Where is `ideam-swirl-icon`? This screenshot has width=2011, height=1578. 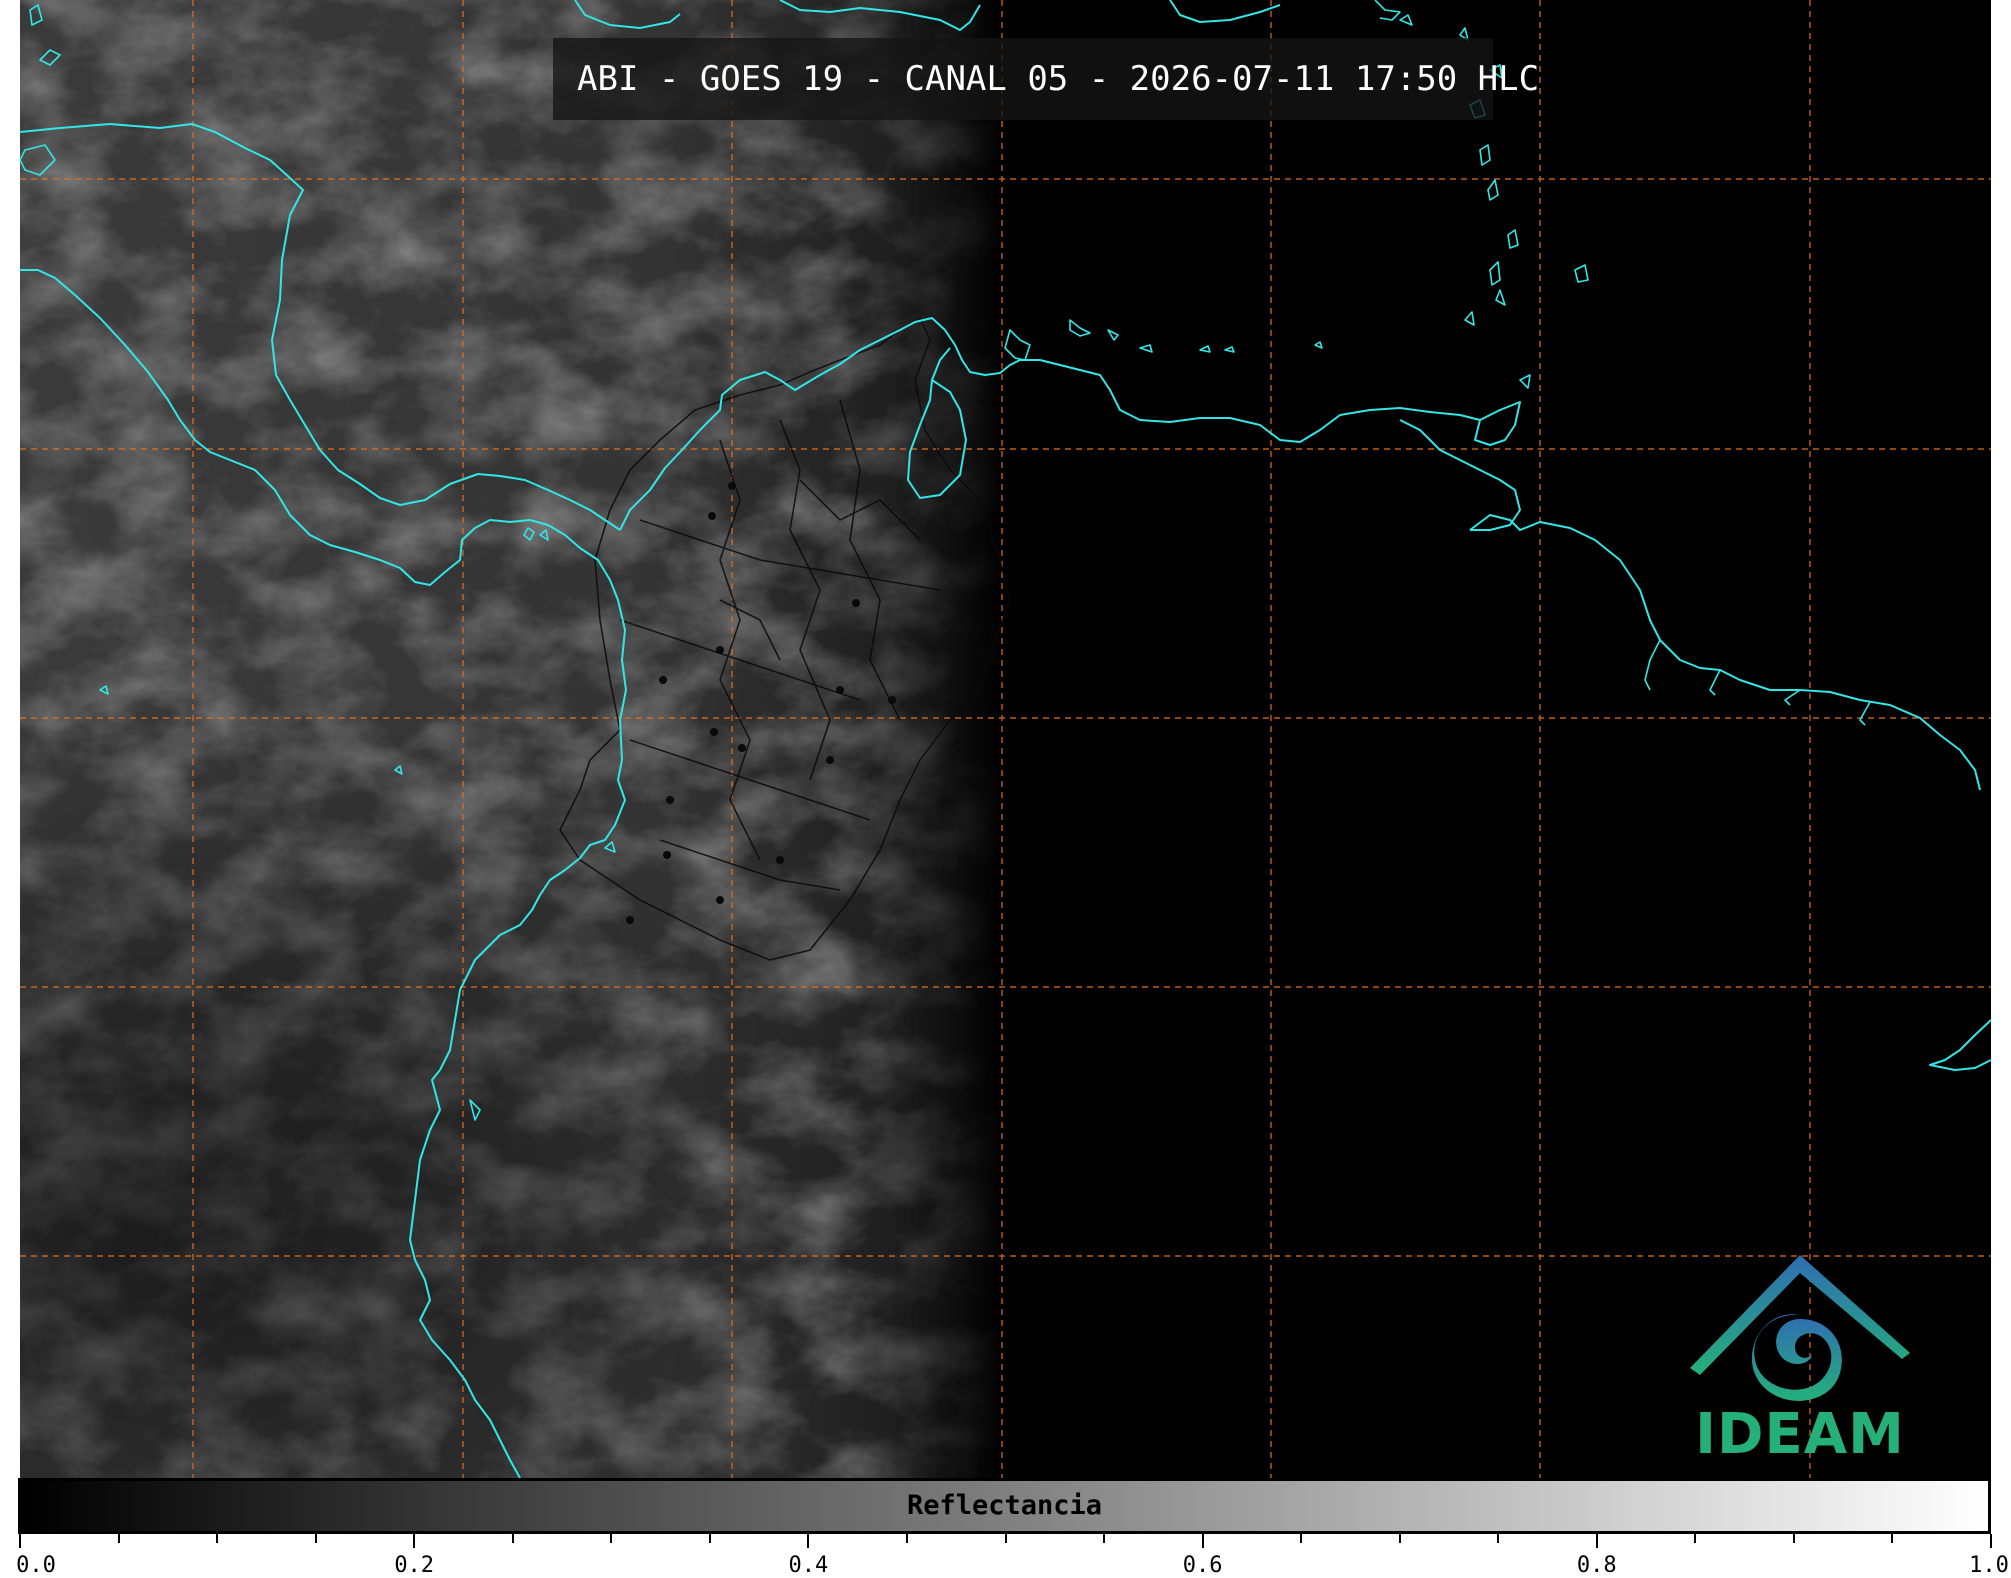 ideam-swirl-icon is located at coordinates (1800, 1328).